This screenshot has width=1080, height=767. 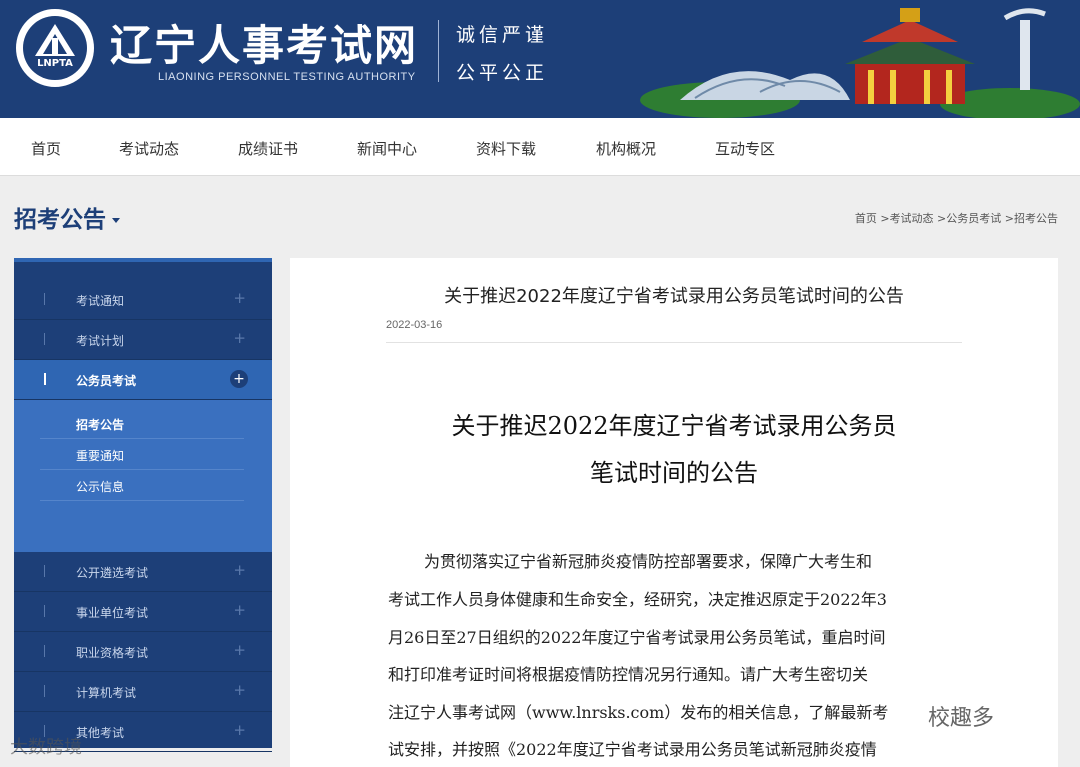 I want to click on nav-item-scores-certificates: 成绩证书, so click(x=268, y=148).